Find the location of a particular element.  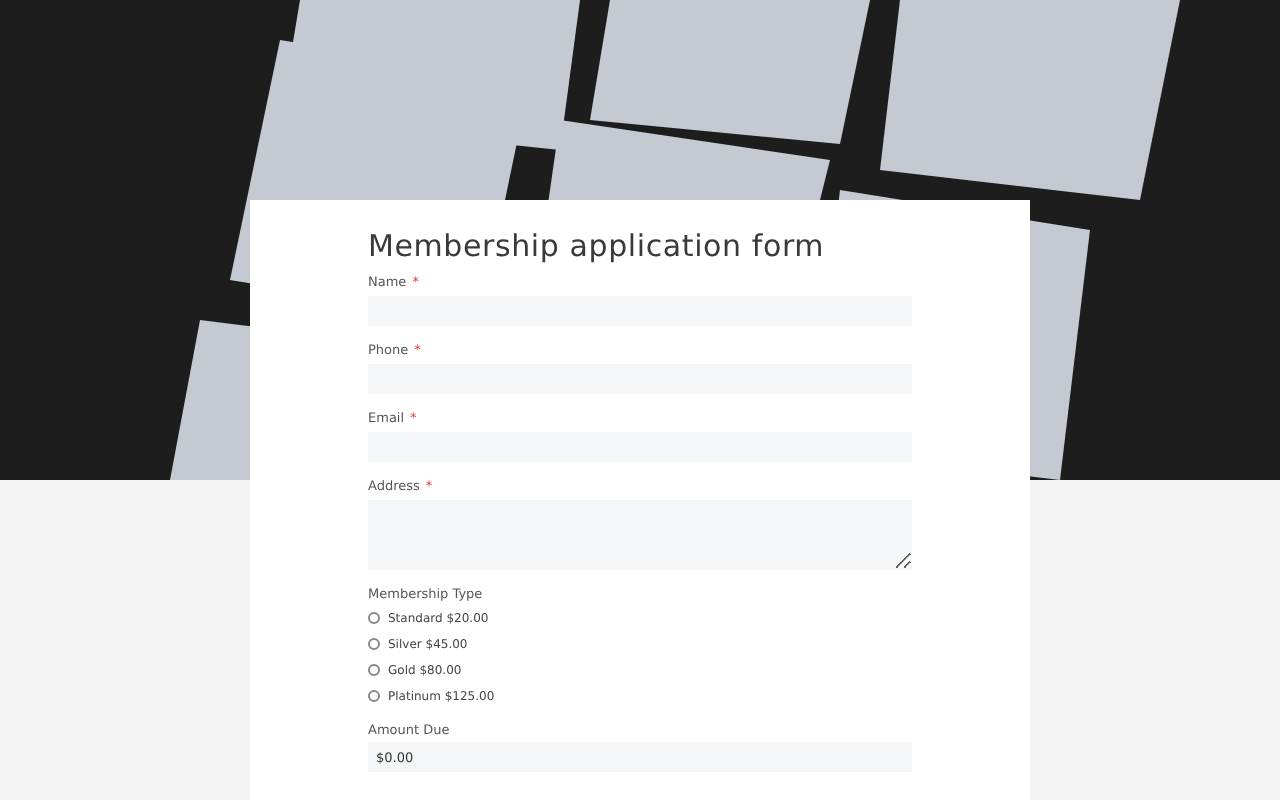

form-title: Membership application form is located at coordinates (597, 246).